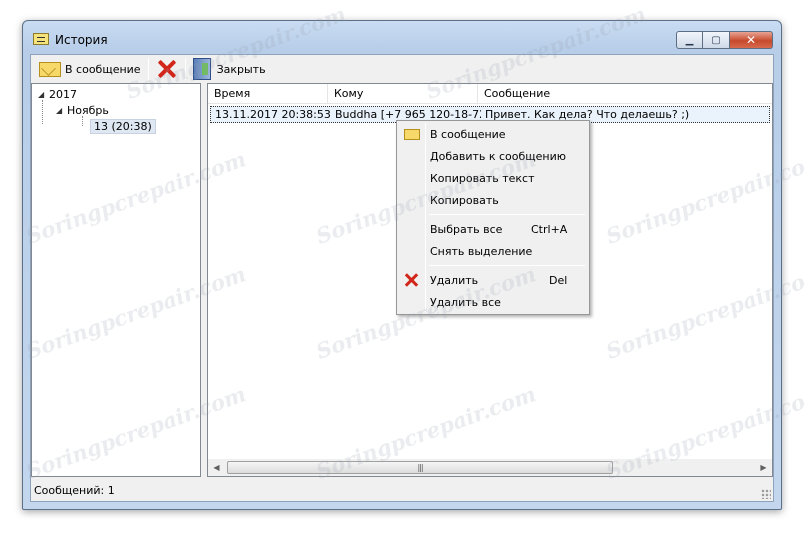 This screenshot has width=804, height=533. Describe the element at coordinates (403, 94) in the screenshot. I see `column-header-to: Кому` at that location.